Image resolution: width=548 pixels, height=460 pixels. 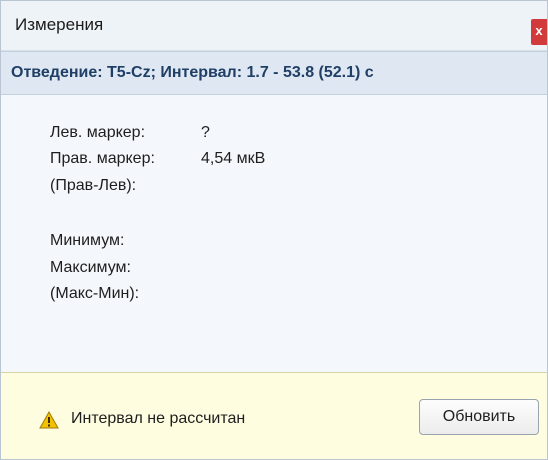 What do you see at coordinates (95, 293) in the screenshot?
I see `minmax-diff-label: (Макс-Мин):` at bounding box center [95, 293].